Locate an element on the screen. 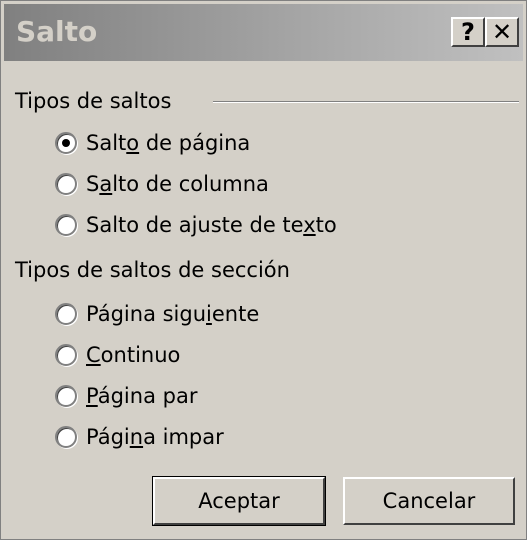 This screenshot has height=542, width=529. ok-button: Aceptar is located at coordinates (239, 501).